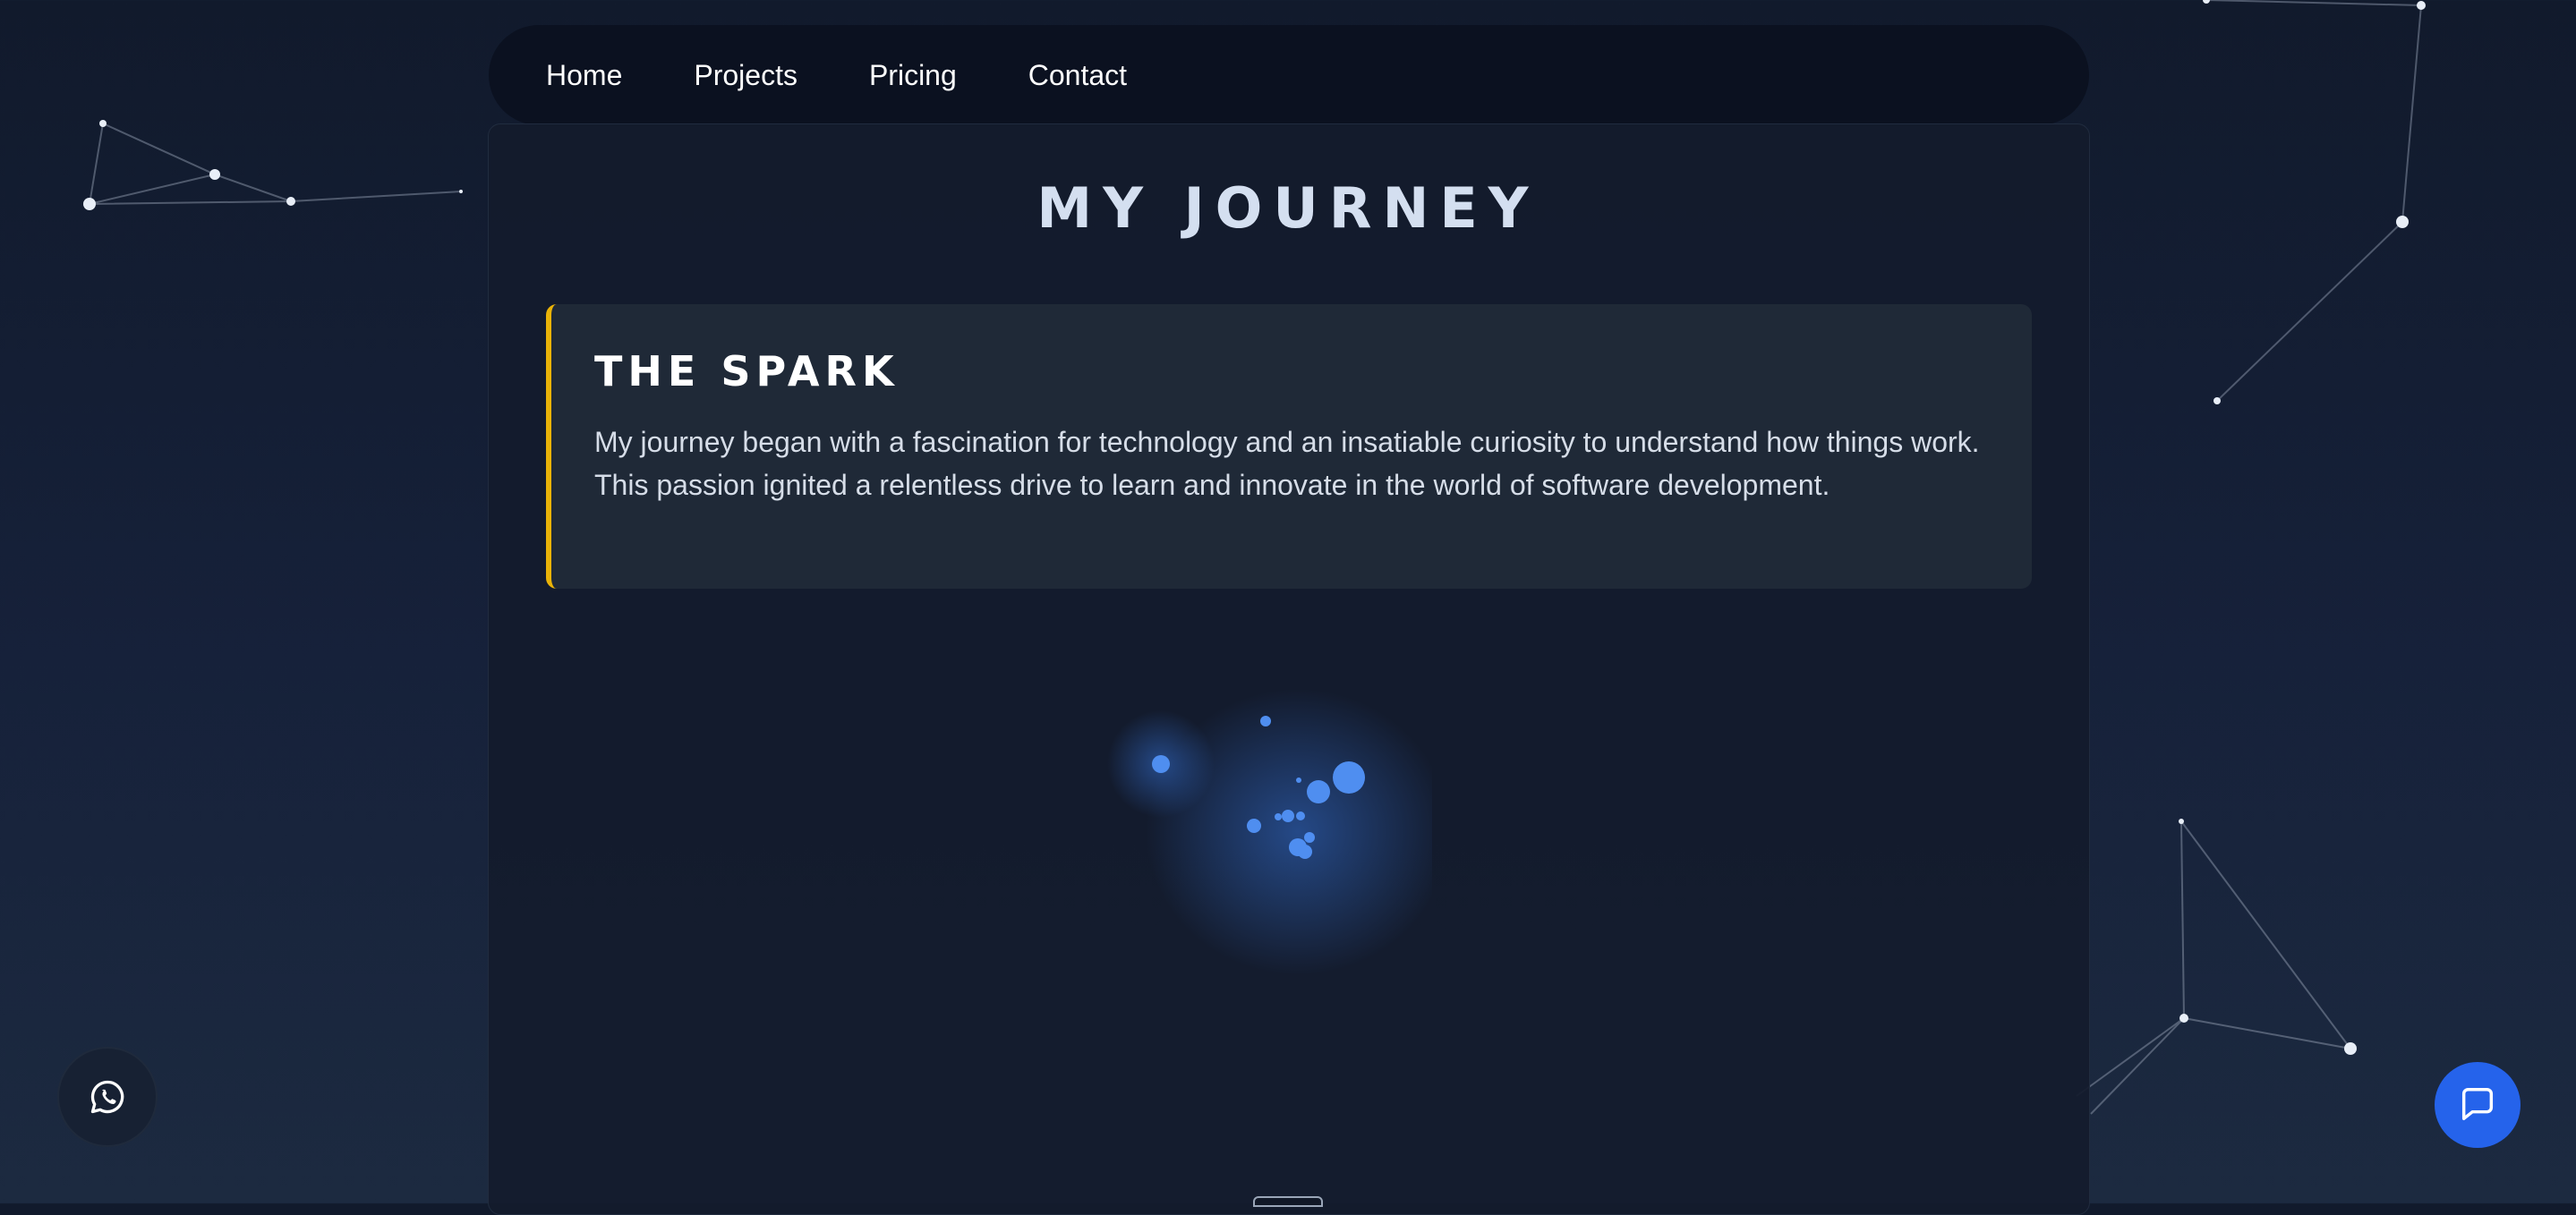 The height and width of the screenshot is (1215, 2576). I want to click on nav-pricing: Pricing, so click(913, 76).